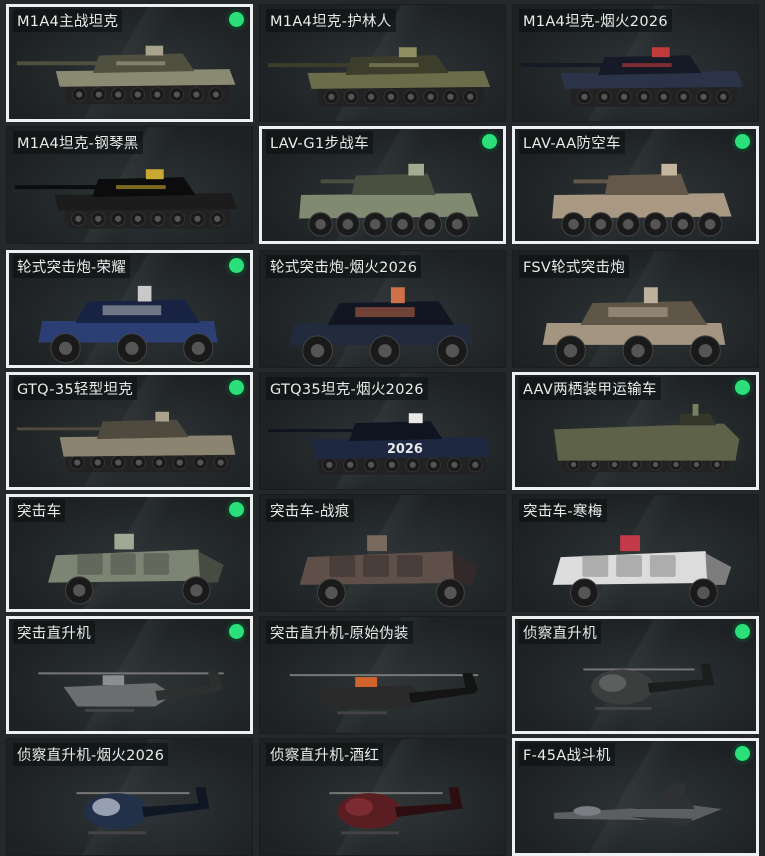 This screenshot has width=765, height=856. What do you see at coordinates (590, 388) in the screenshot?
I see `vehicle-name: AAV两栖装甲运输车` at bounding box center [590, 388].